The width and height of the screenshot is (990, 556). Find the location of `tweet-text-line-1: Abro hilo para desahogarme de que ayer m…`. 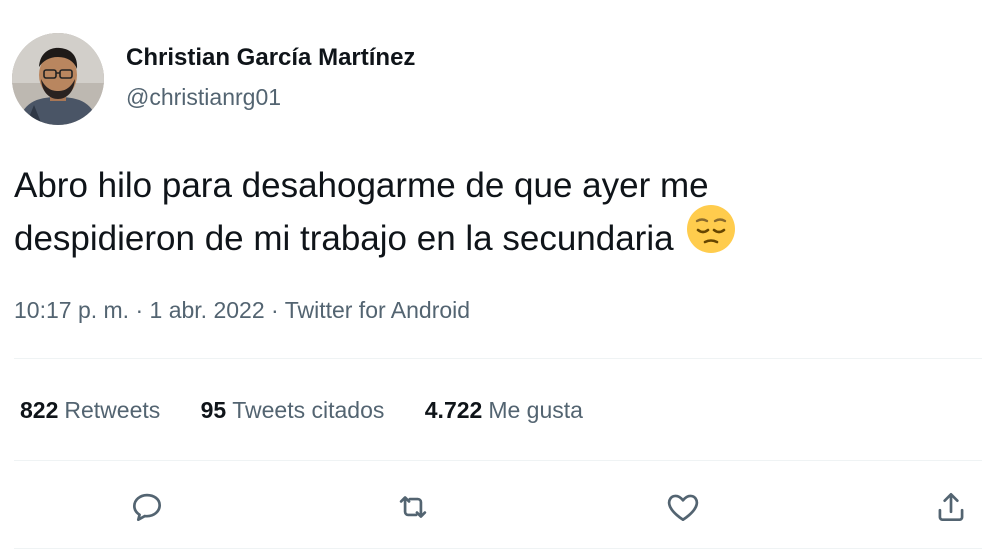

tweet-text-line-1: Abro hilo para desahogarme de que ayer m… is located at coordinates (361, 185).